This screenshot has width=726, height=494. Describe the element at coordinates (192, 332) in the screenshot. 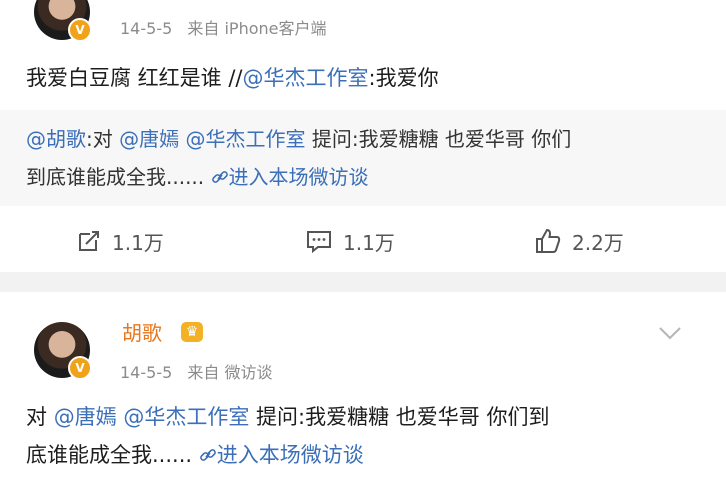

I see `crown-vip-icon: ♛` at that location.